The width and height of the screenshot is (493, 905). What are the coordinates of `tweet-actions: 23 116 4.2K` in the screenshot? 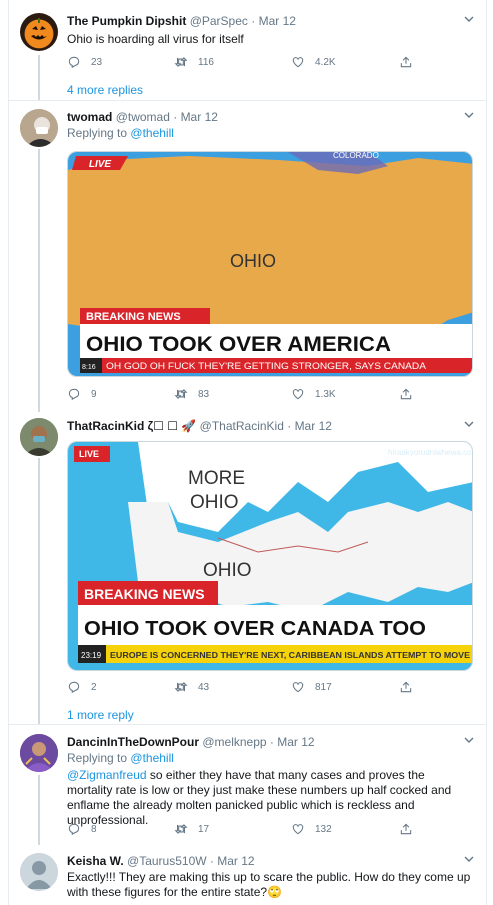 It's located at (267, 63).